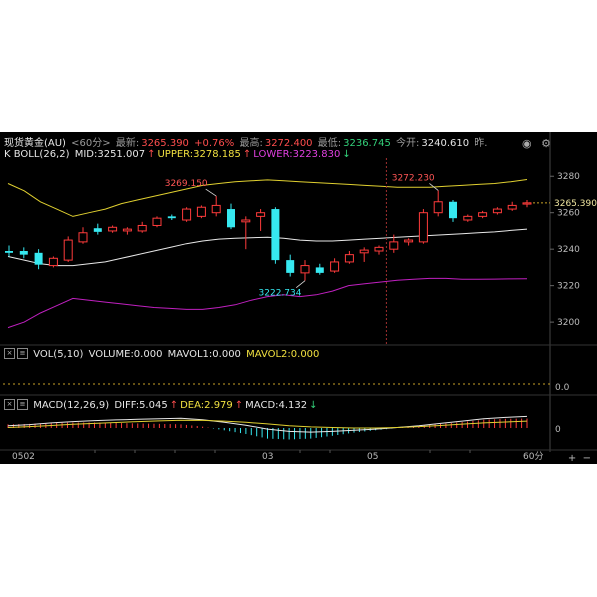 The width and height of the screenshot is (597, 597). I want to click on period-button: 60分, so click(533, 456).